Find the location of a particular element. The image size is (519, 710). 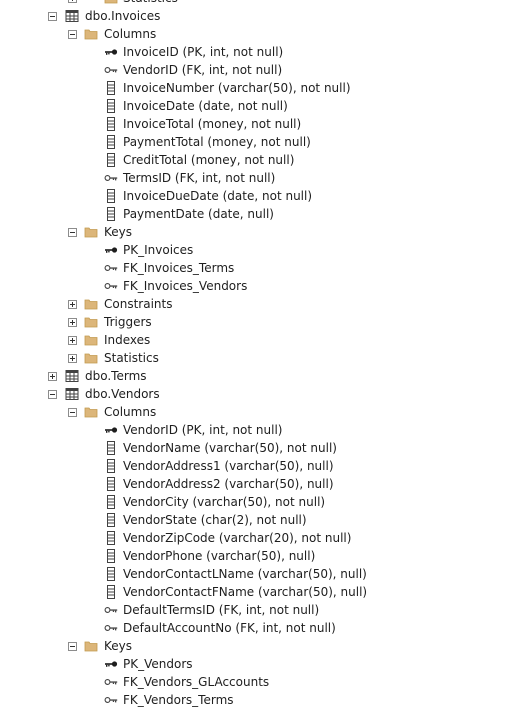

tree-node: dbo.Invoices is located at coordinates (259, 16).